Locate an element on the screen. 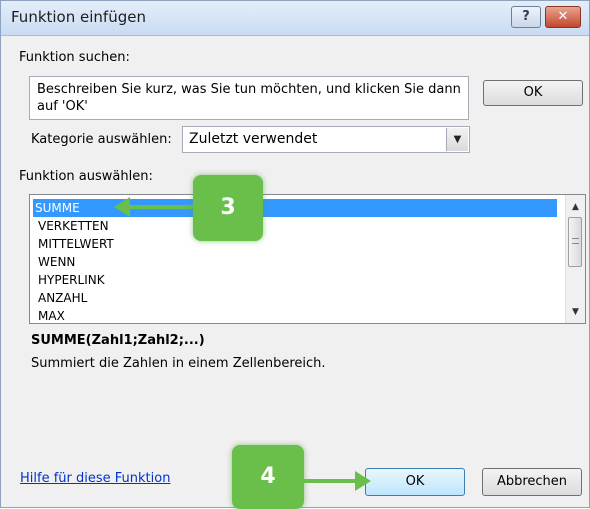  scroll-up-icon: ▲ is located at coordinates (575, 207).